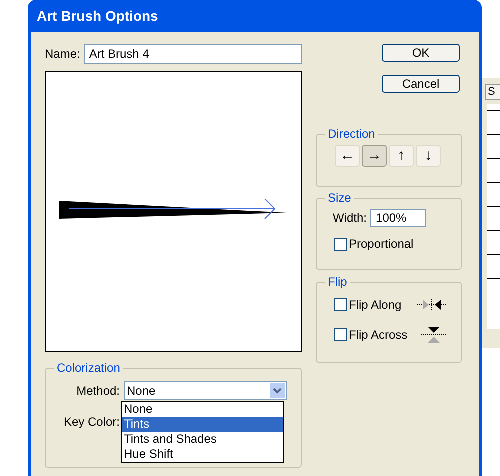 The height and width of the screenshot is (476, 500). What do you see at coordinates (434, 335) in the screenshot?
I see `flip-across-icon` at bounding box center [434, 335].